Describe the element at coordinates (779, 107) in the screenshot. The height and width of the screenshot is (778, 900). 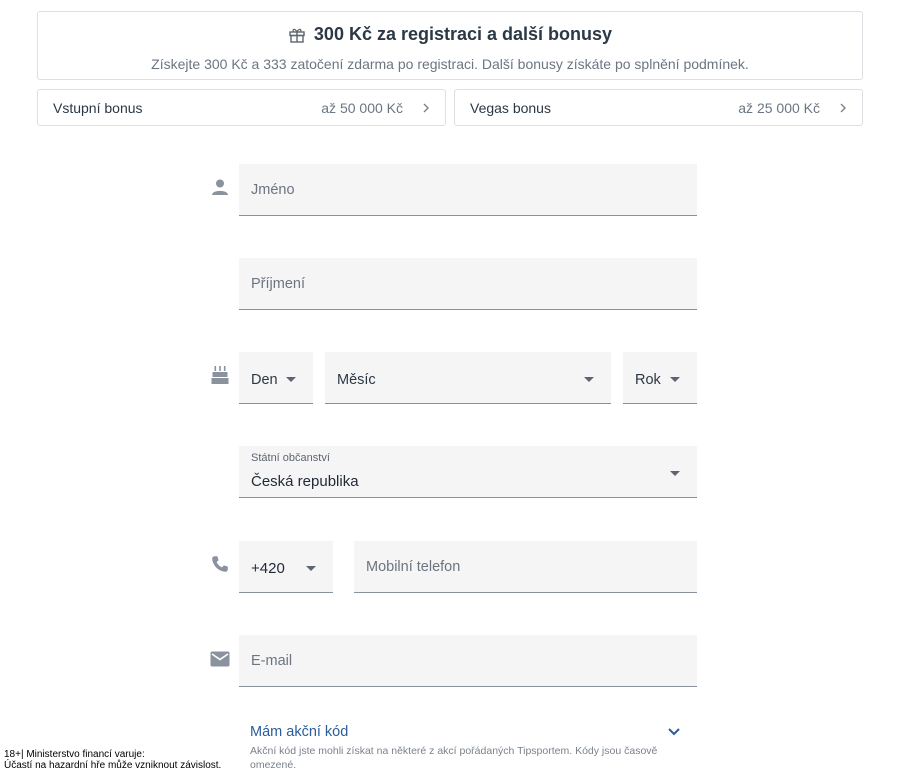
I see `bonus-vegas-value: až 25 000 Kč` at that location.